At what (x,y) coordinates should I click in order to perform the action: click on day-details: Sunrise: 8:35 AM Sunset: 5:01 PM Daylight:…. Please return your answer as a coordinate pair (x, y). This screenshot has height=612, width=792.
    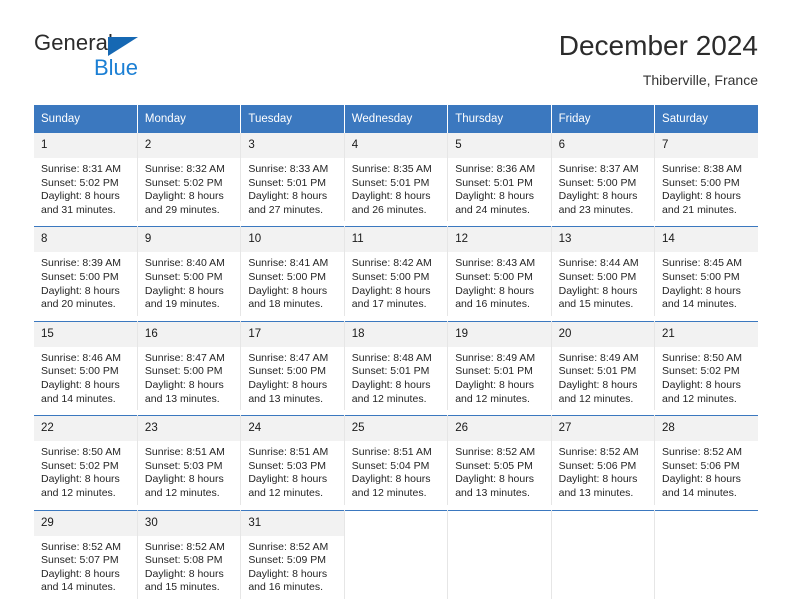
    Looking at the image, I should click on (396, 189).